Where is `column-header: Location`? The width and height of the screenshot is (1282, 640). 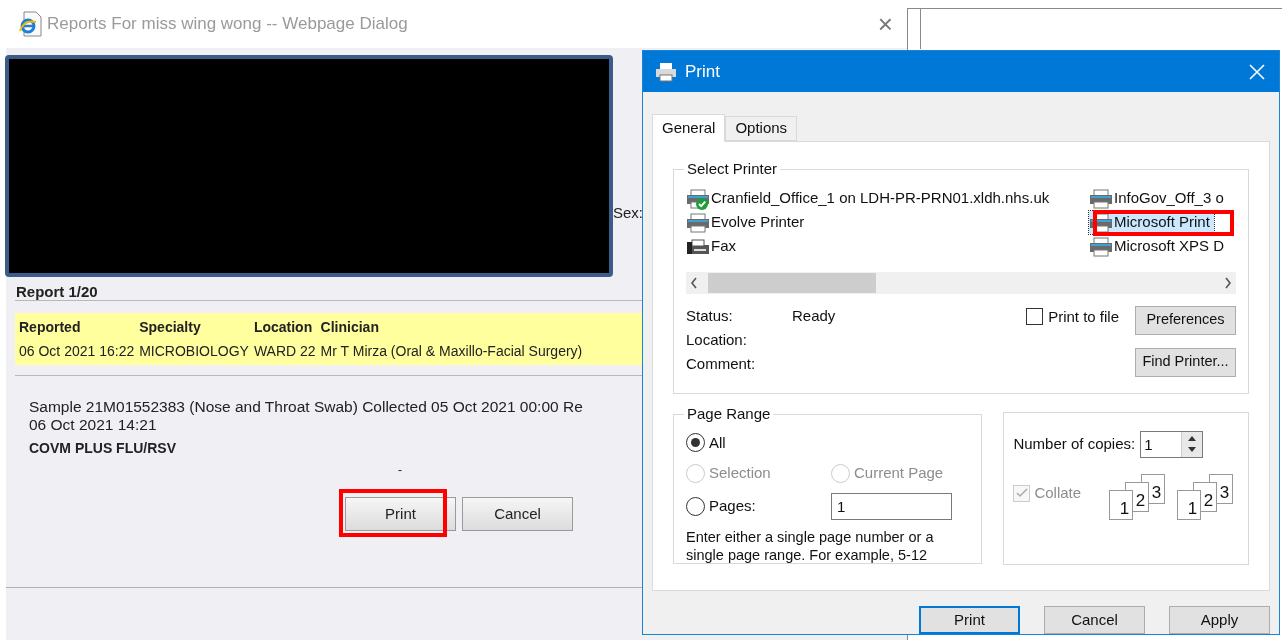
column-header: Location is located at coordinates (283, 327).